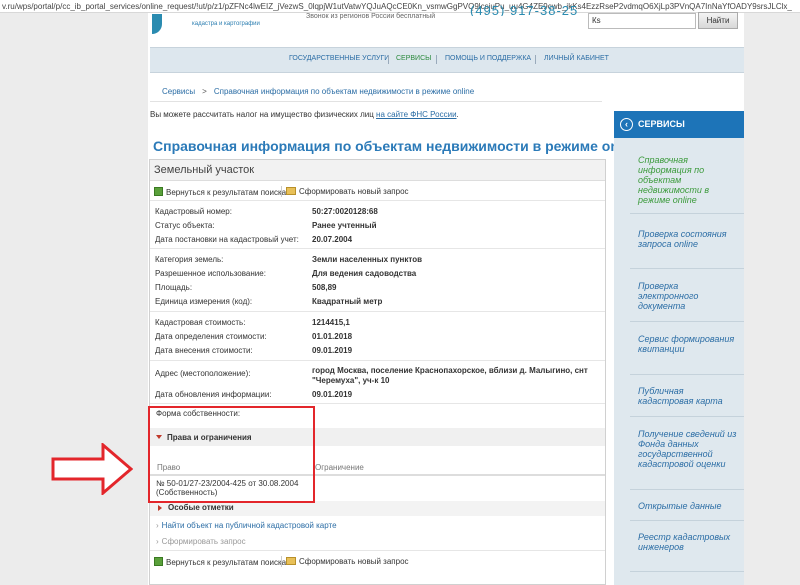  Describe the element at coordinates (204, 301) in the screenshot. I see `field-label-unit: Единица измерения (код):` at that location.